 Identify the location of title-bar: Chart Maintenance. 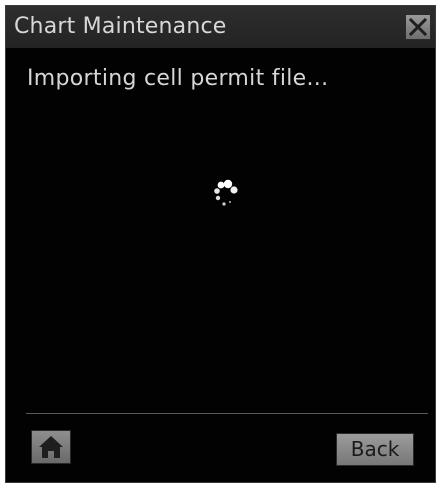
(220, 27).